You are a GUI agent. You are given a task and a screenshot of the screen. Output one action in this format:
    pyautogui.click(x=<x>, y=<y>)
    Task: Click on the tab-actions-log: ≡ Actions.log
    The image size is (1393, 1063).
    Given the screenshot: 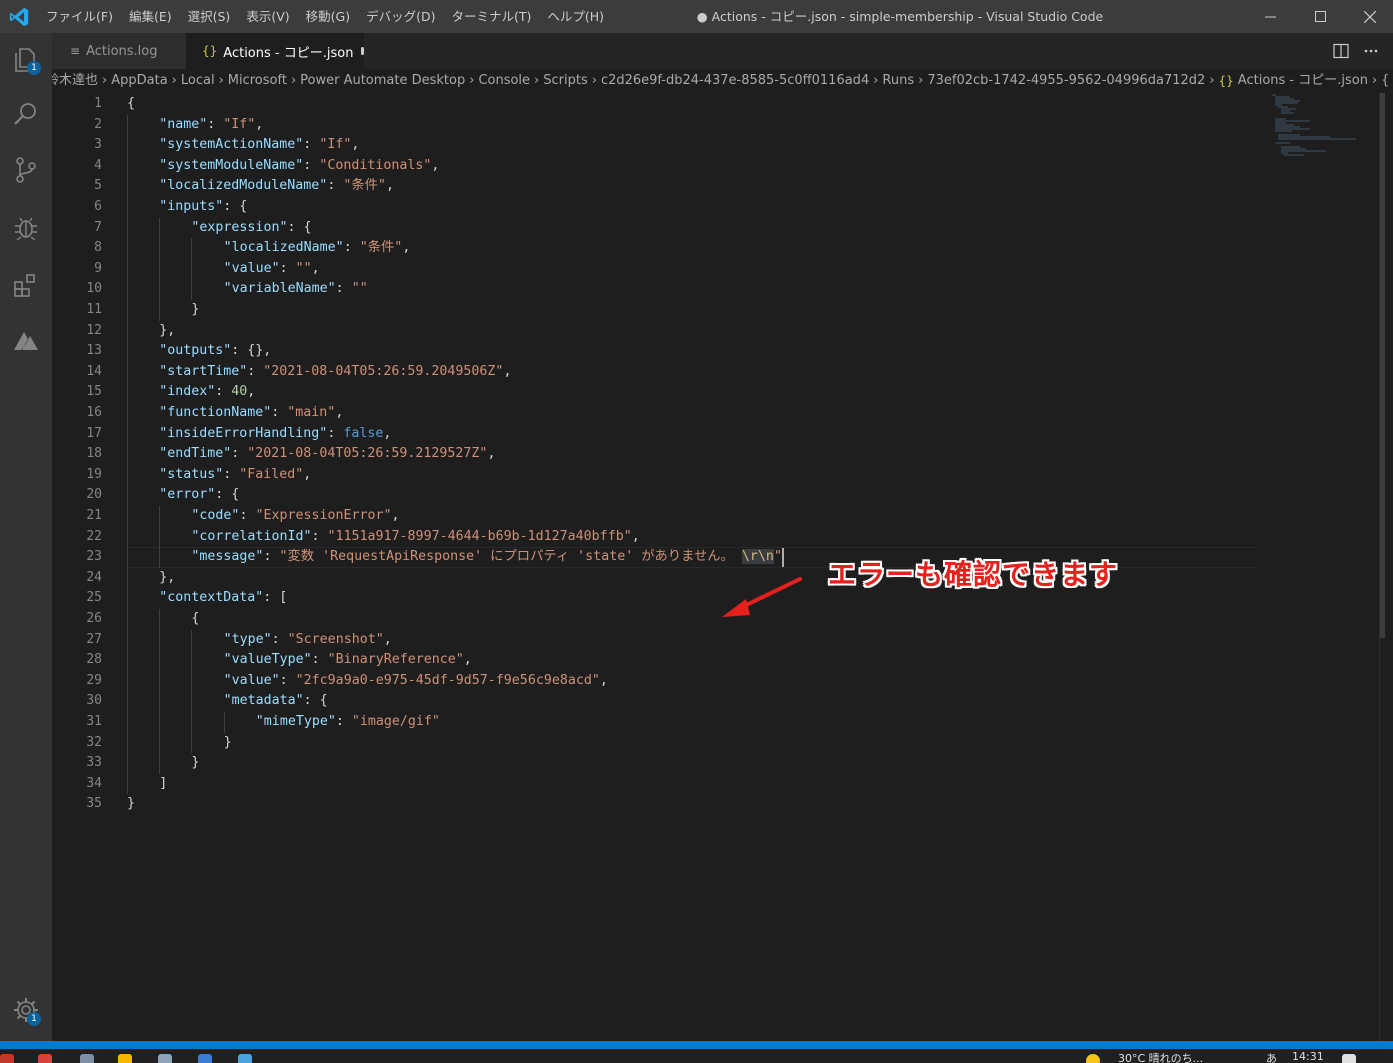 What is the action you would take?
    pyautogui.click(x=119, y=51)
    